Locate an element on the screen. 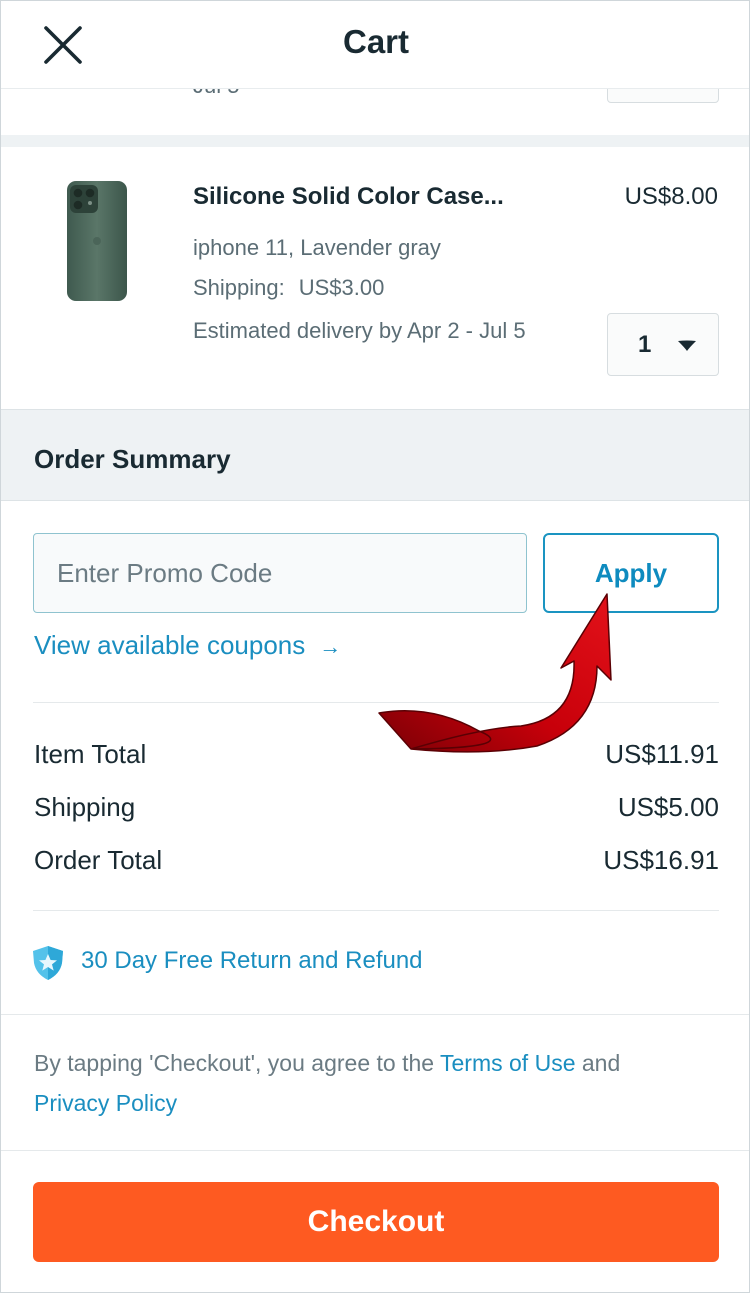 This screenshot has height=1293, width=750. order-summary-header: Order Summary is located at coordinates (375, 455).